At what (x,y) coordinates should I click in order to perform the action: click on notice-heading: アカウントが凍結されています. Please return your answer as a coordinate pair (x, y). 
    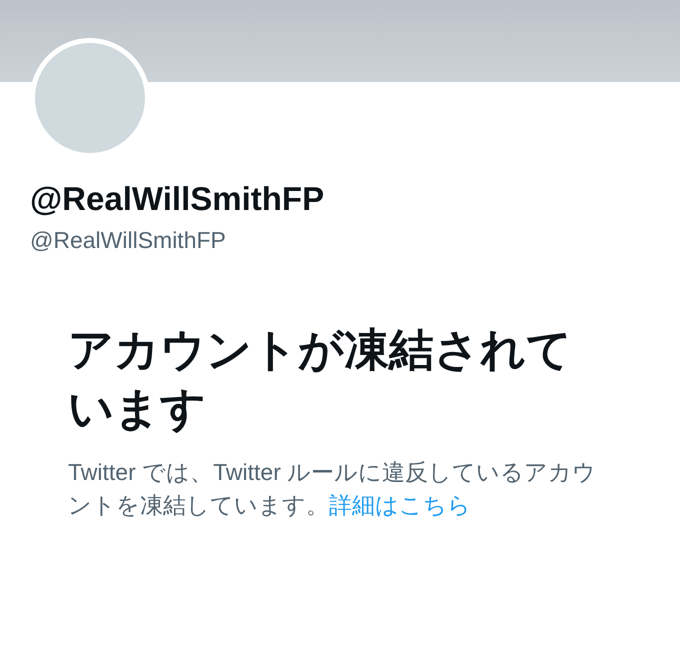
    Looking at the image, I should click on (320, 379).